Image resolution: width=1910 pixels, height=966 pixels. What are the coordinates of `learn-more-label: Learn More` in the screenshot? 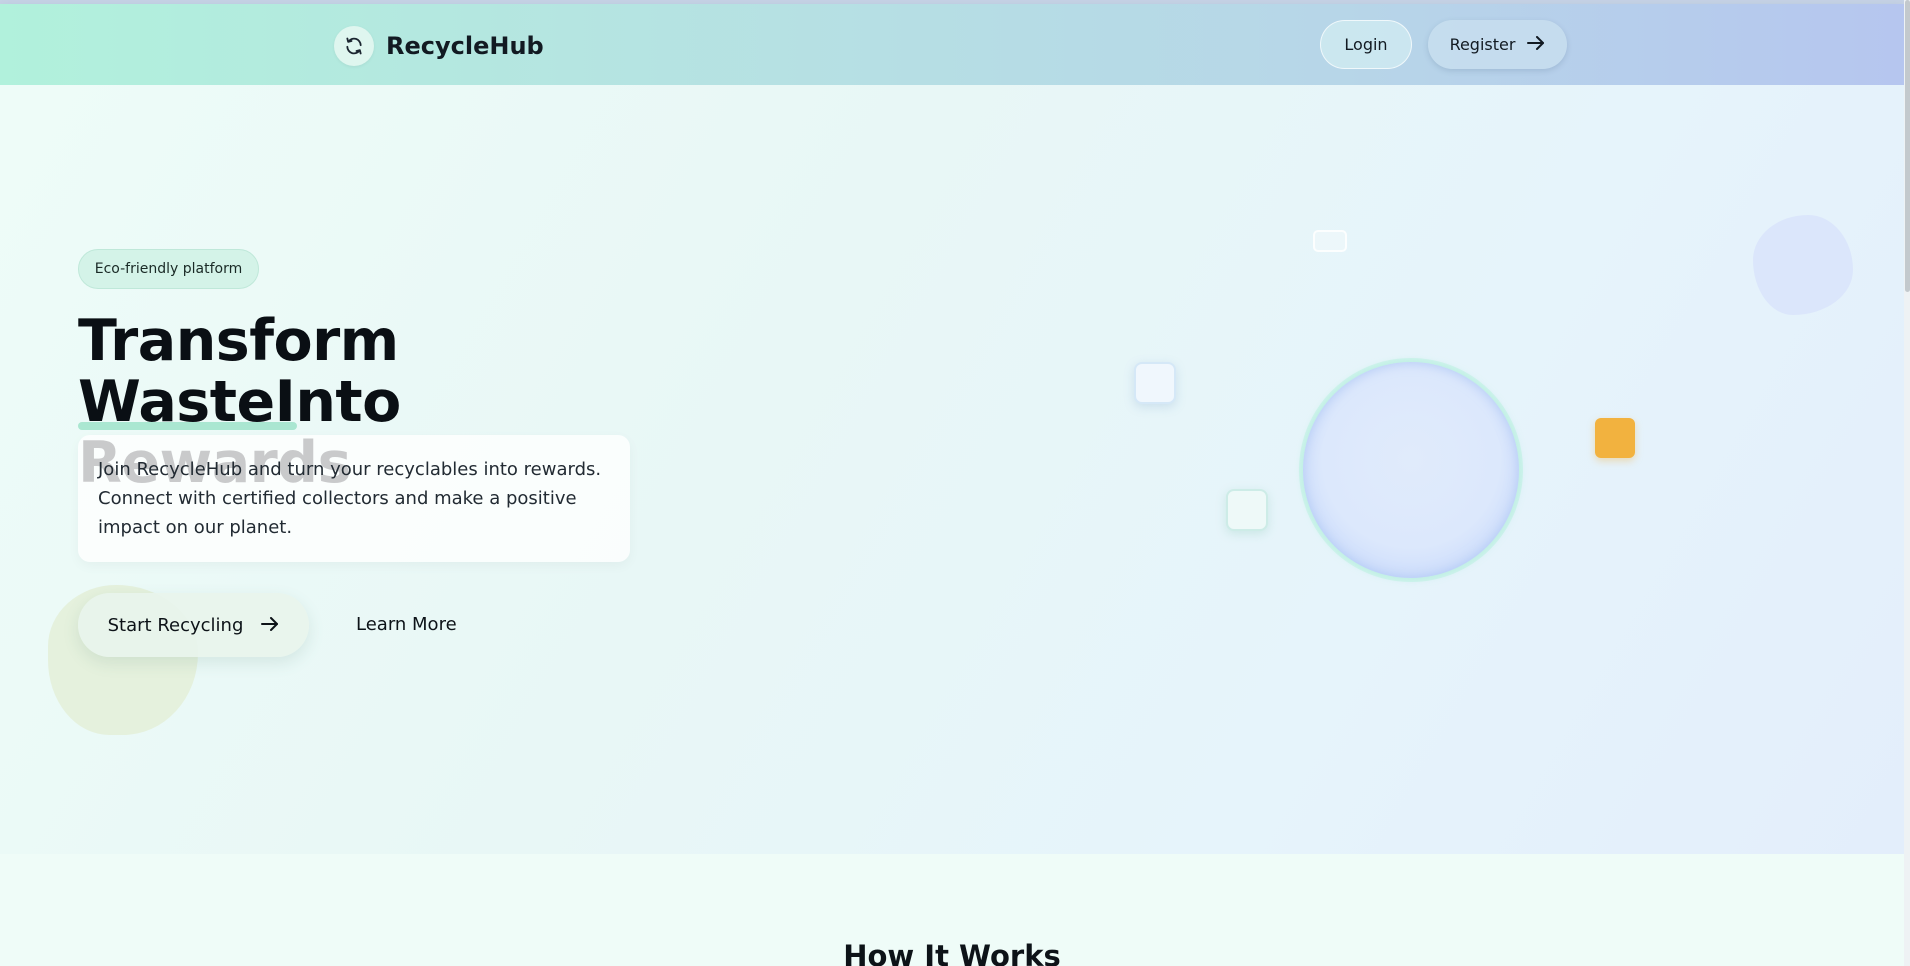 It's located at (406, 624).